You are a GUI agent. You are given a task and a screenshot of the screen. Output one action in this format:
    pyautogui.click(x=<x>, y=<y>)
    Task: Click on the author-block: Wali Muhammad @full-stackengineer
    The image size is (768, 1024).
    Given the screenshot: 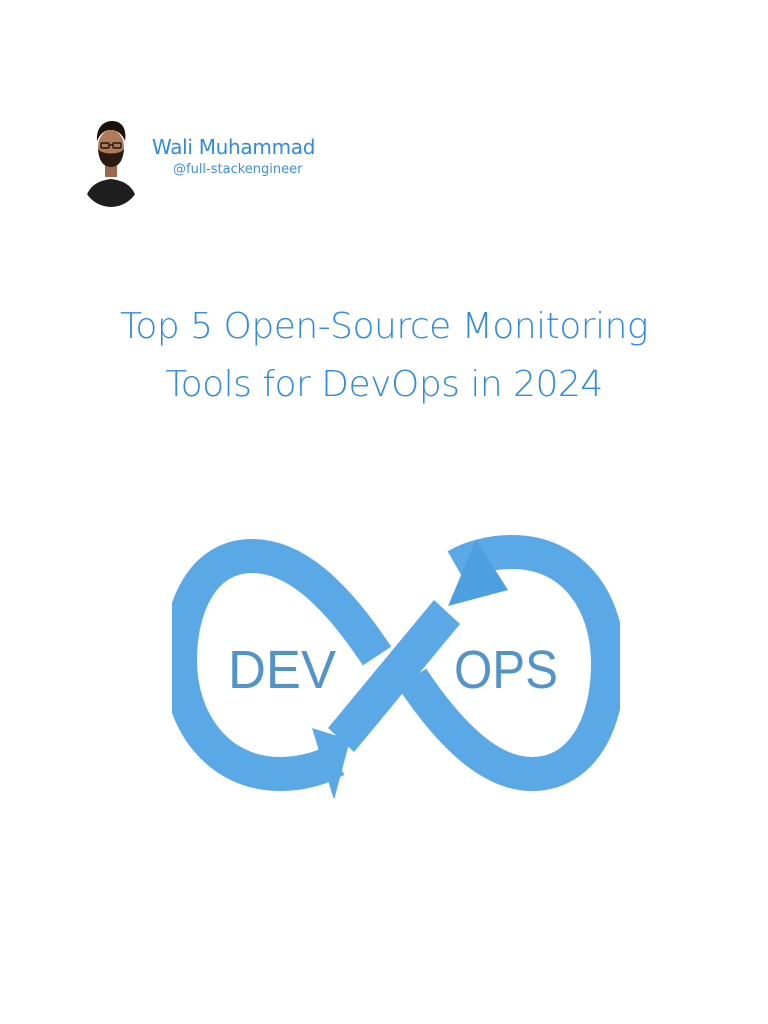 What is the action you would take?
    pyautogui.click(x=198, y=162)
    